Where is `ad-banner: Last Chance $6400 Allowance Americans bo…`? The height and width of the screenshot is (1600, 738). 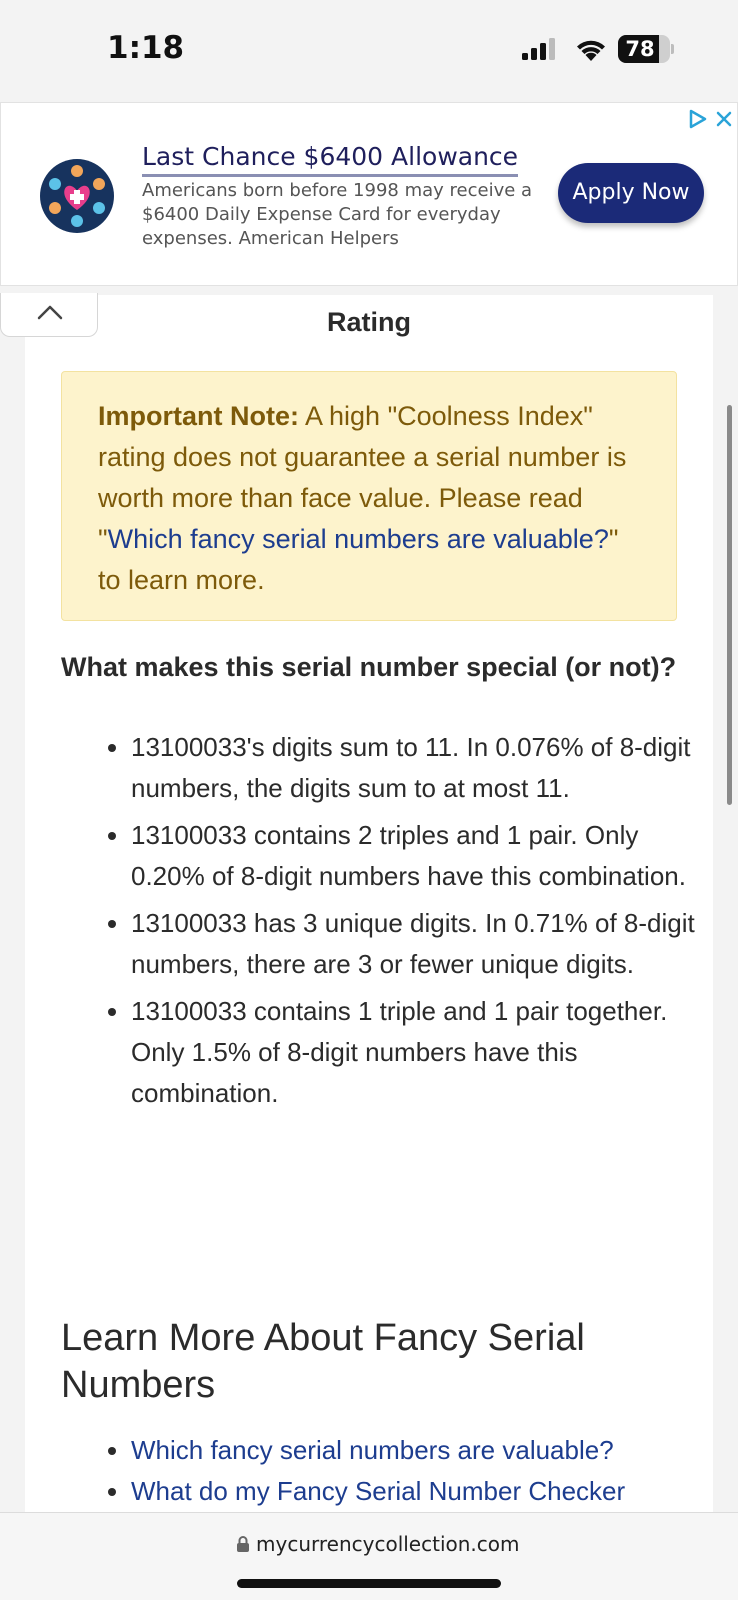 ad-banner: Last Chance $6400 Allowance Americans bo… is located at coordinates (369, 194).